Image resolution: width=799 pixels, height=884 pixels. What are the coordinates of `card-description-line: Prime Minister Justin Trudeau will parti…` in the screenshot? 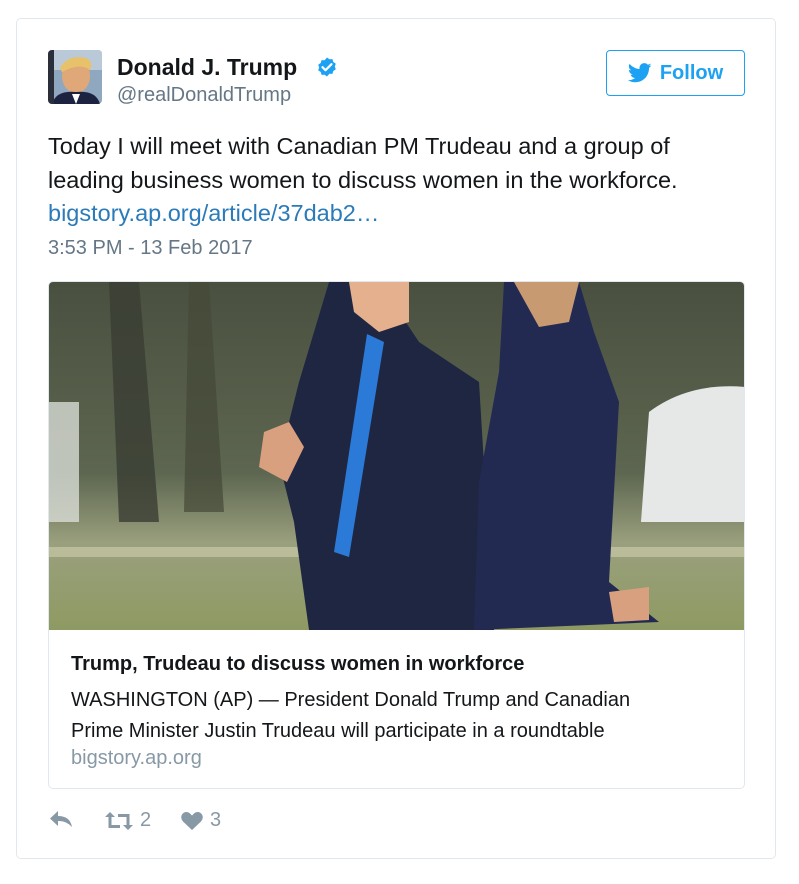 It's located at (338, 731).